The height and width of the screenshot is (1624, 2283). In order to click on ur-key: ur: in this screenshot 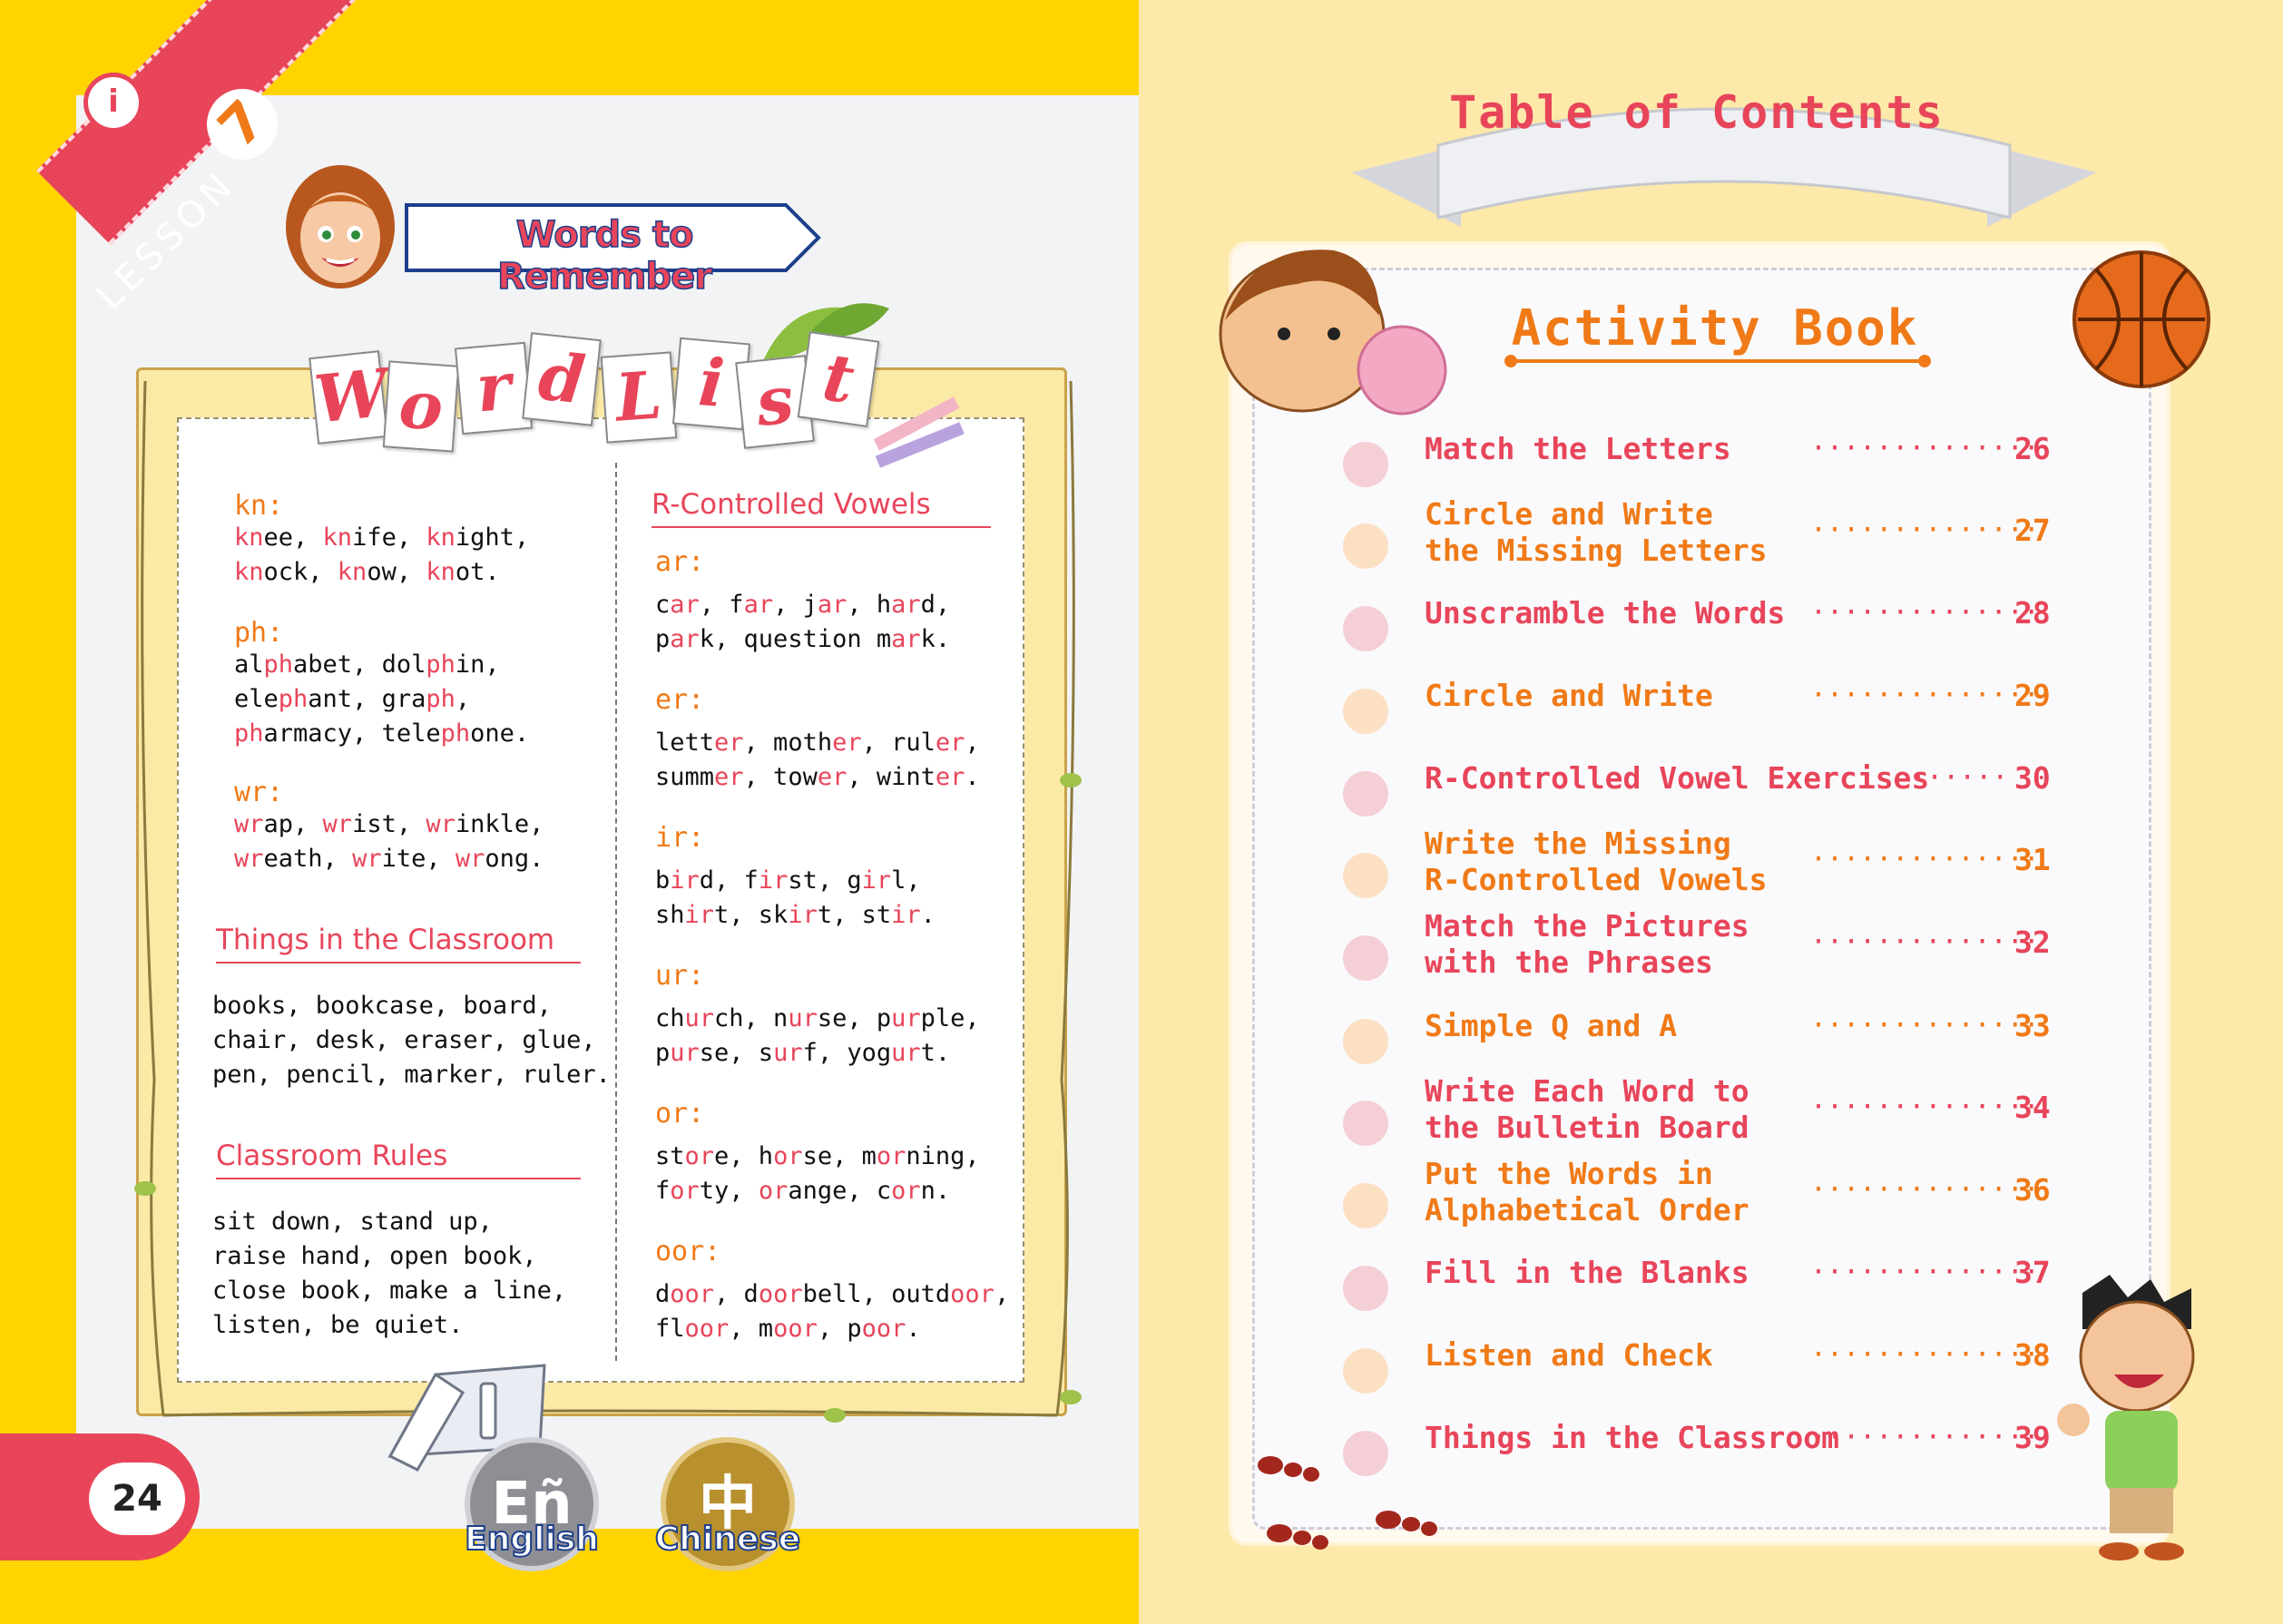, I will do `click(680, 976)`.